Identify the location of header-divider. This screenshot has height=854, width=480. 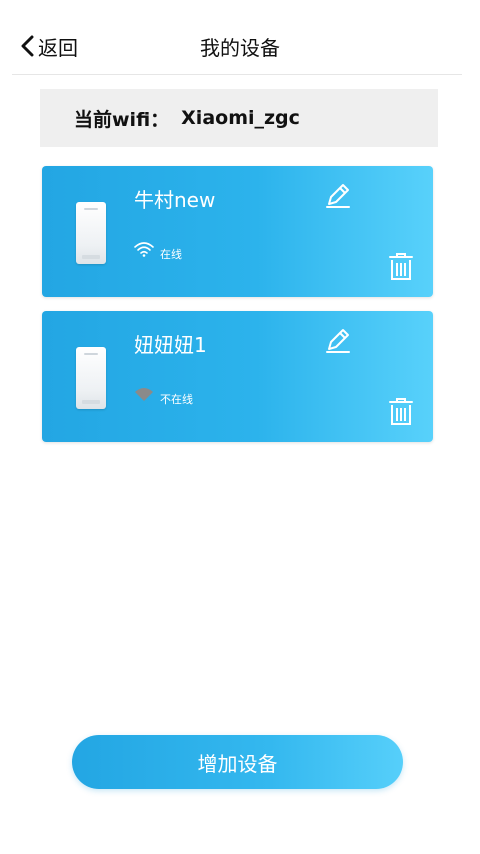
(237, 74).